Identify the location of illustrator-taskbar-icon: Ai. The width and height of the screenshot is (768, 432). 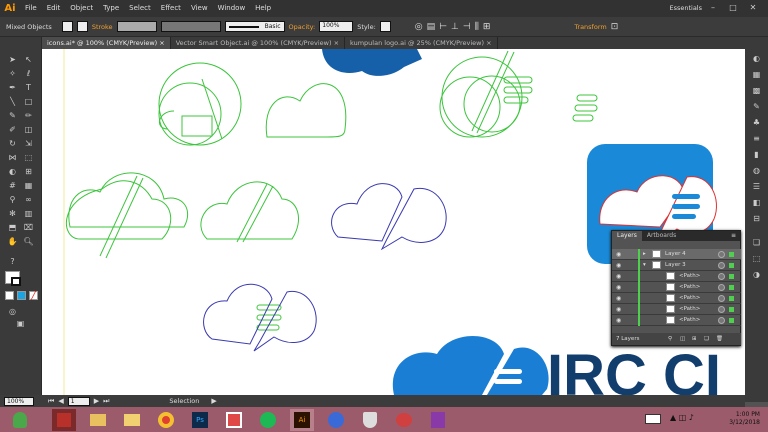
(302, 419).